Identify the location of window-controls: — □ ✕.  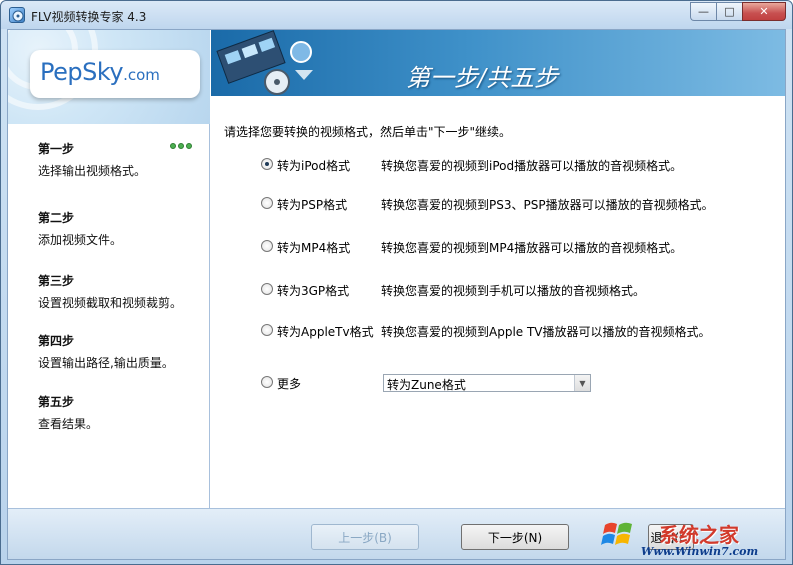
(738, 12).